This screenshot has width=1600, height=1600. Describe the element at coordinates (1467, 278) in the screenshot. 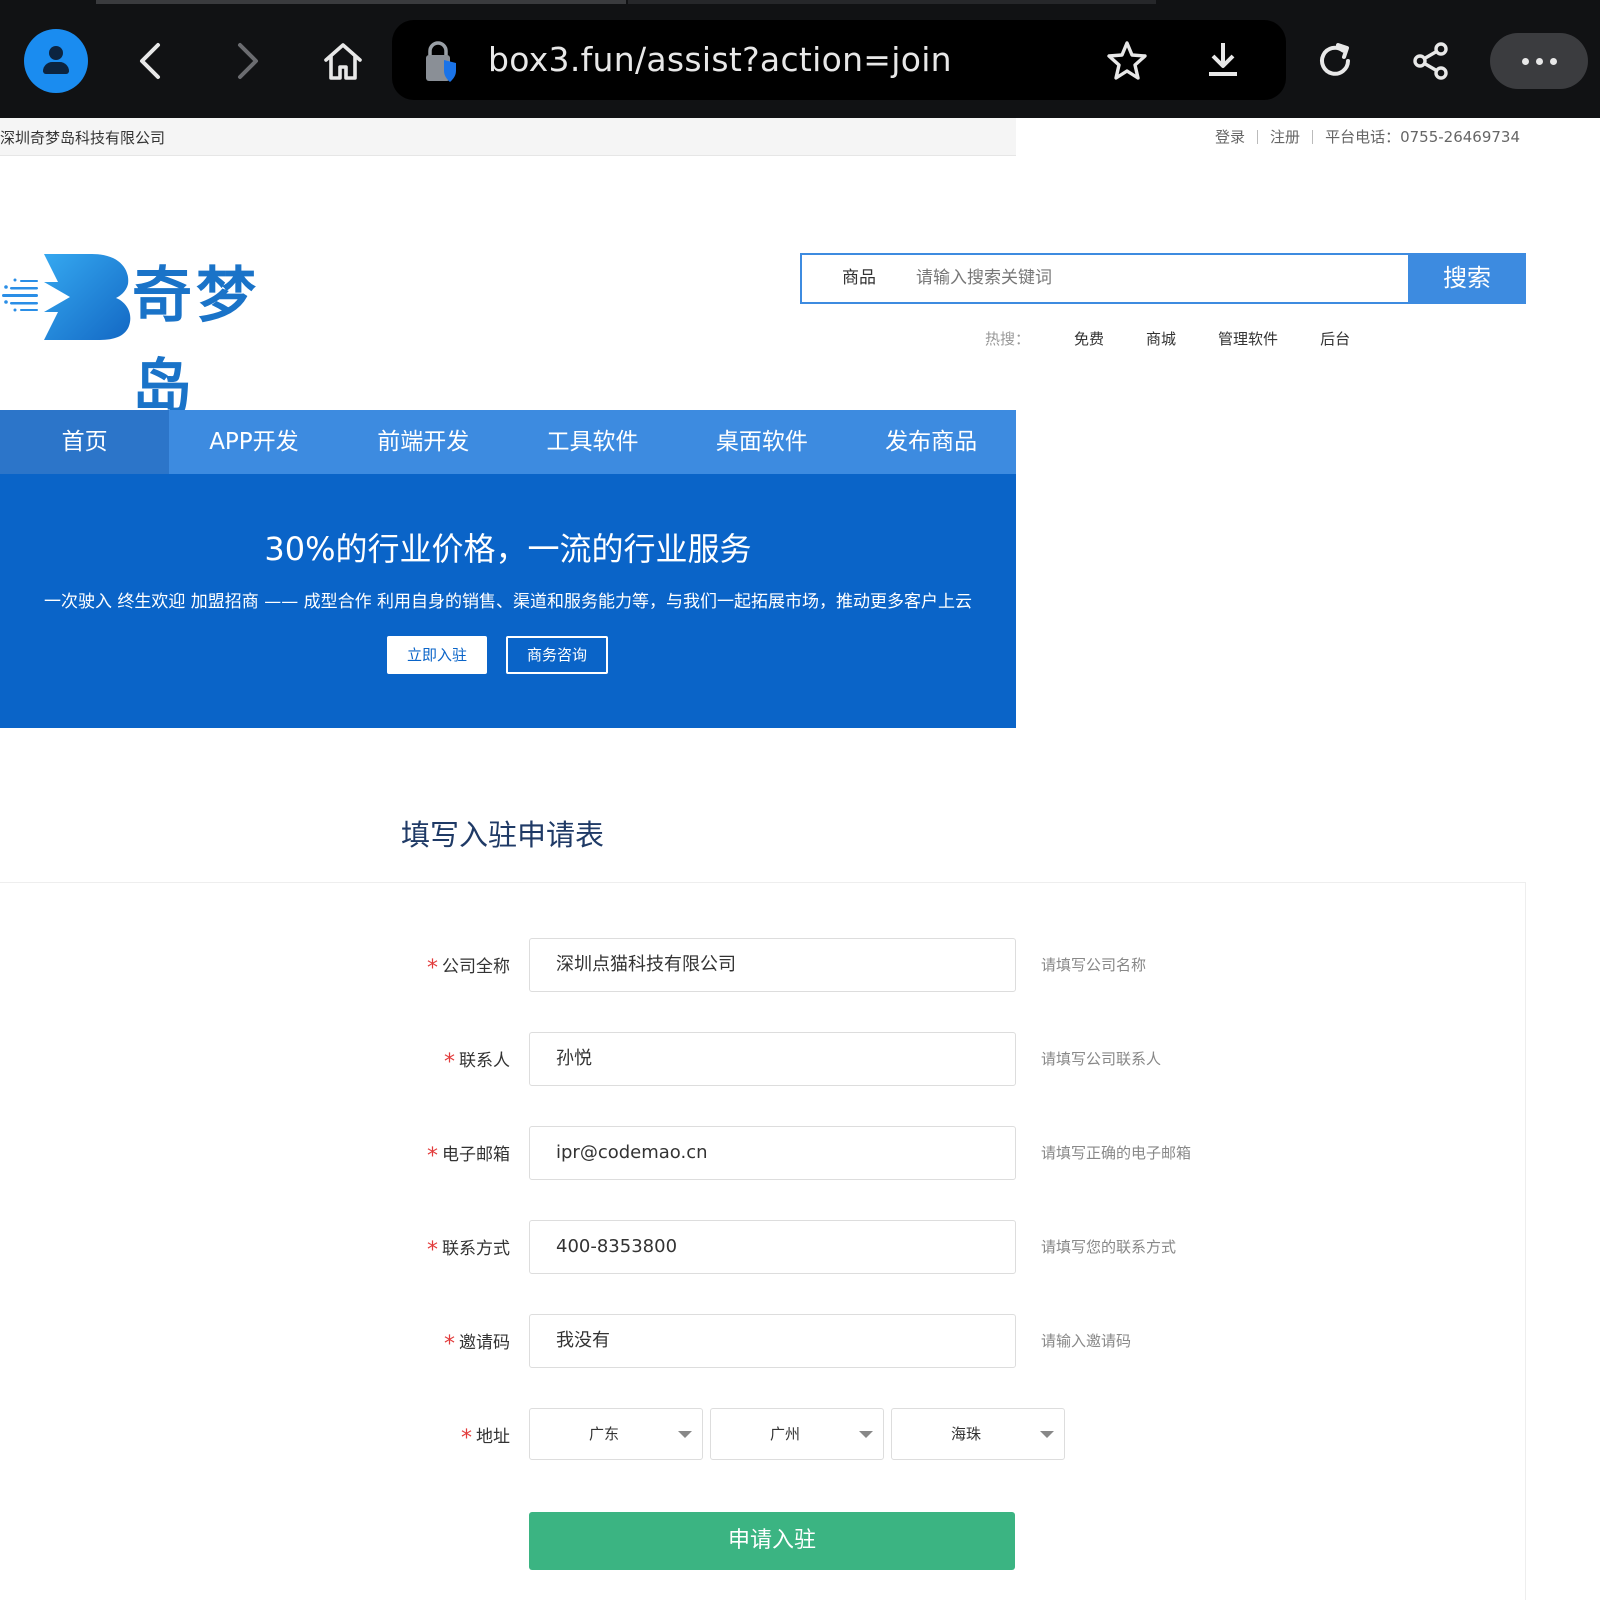

I see `search-button: 搜索` at that location.